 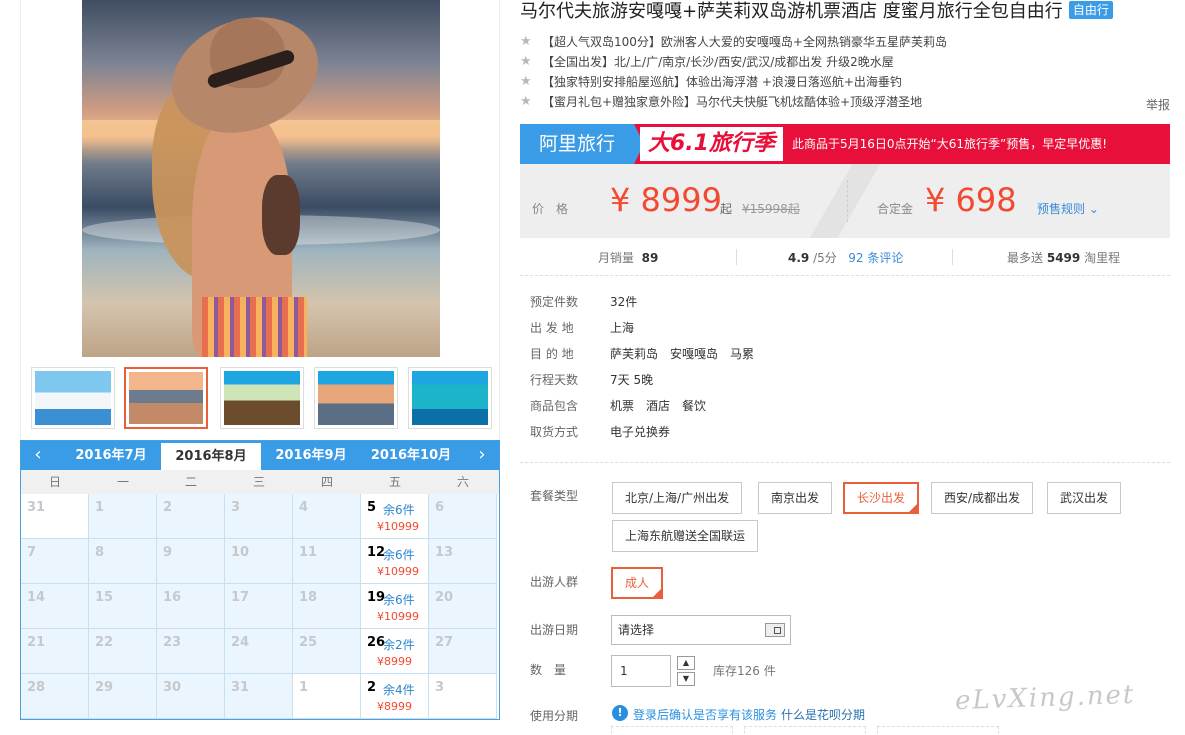 I want to click on info-value-item: 酒店, so click(x=658, y=406).